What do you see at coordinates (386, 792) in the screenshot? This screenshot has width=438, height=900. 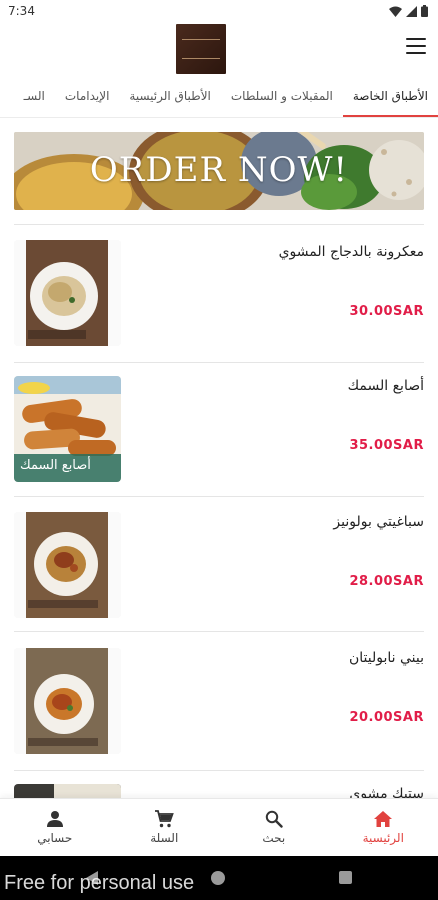 I see `item-name: ستيك مشوي` at bounding box center [386, 792].